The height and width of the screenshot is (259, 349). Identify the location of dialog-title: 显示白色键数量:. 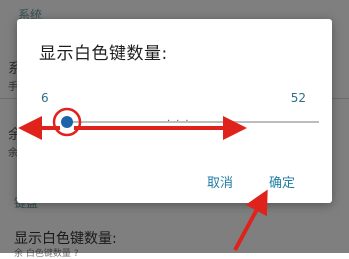
(103, 54).